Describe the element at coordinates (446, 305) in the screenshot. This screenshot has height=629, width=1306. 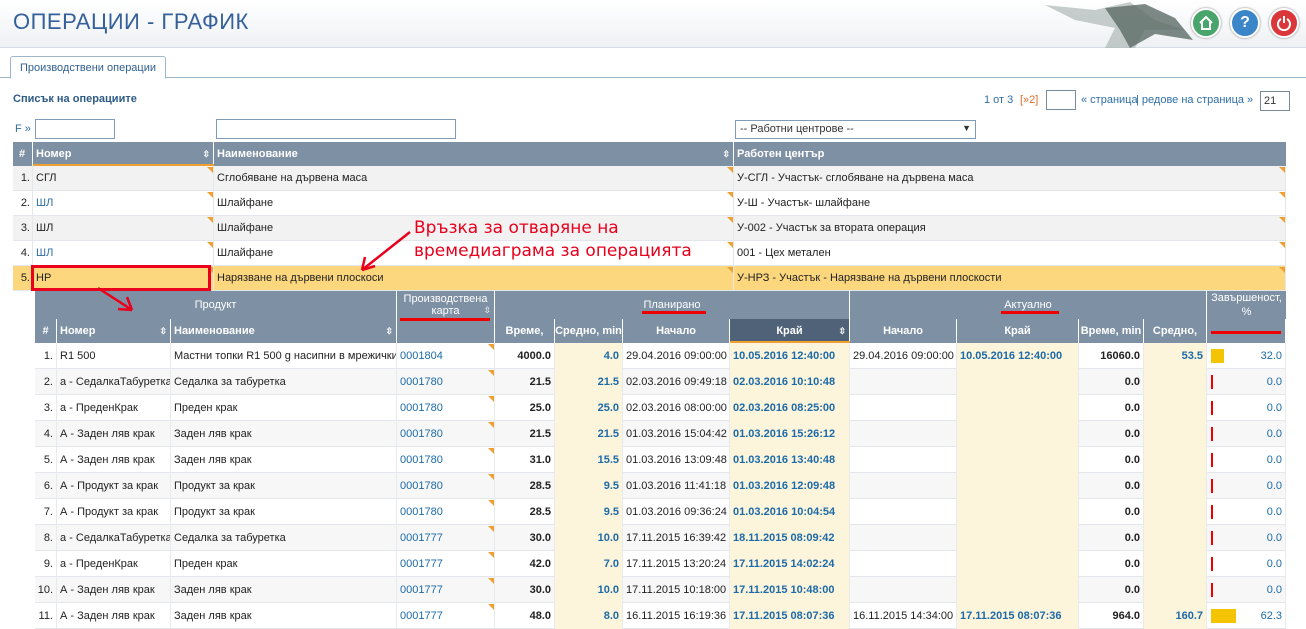
I see `group-card: Производствена карта ⇳` at that location.